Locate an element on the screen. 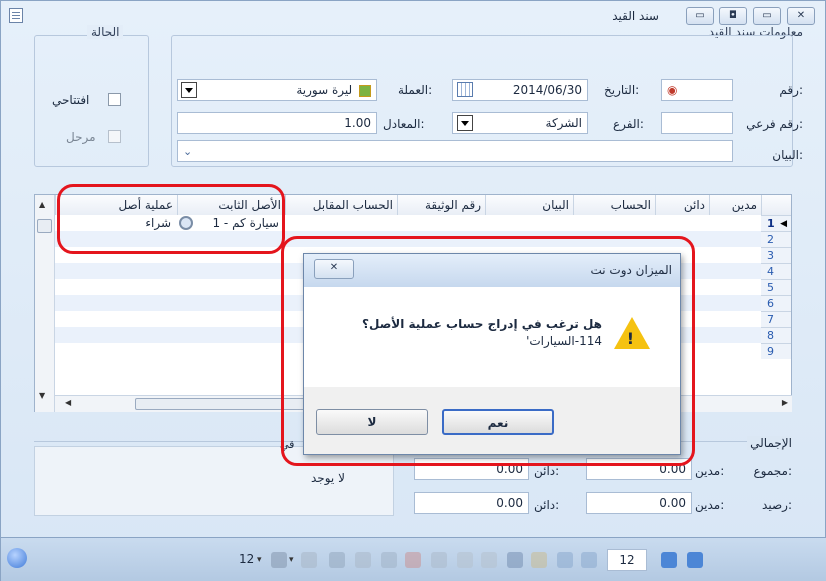  date-label: التاريخ: is located at coordinates (622, 90).